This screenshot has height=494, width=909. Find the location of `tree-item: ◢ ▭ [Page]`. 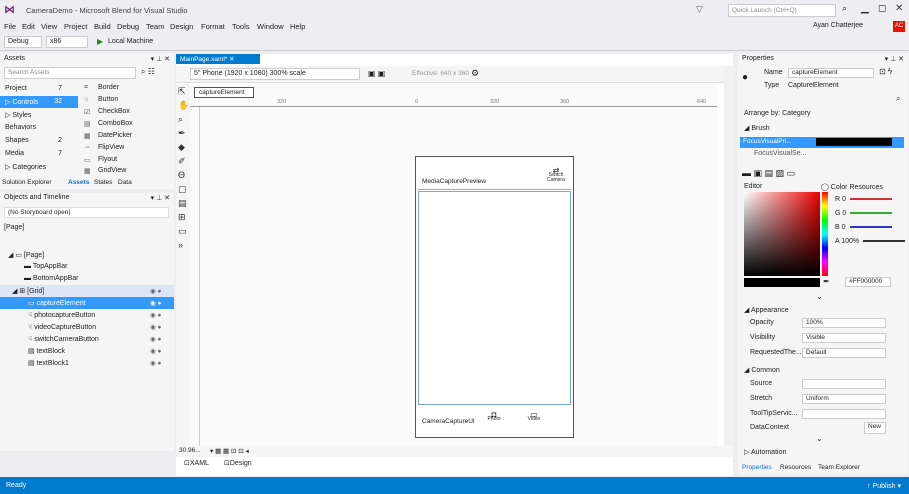

tree-item: ◢ ▭ [Page] is located at coordinates (87, 255).